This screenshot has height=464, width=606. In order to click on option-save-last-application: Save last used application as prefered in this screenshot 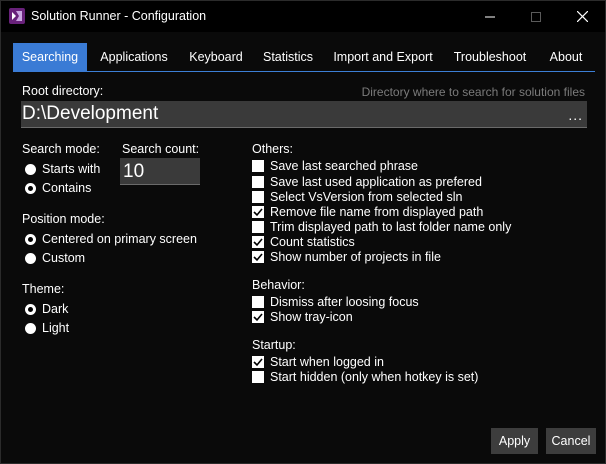, I will do `click(367, 182)`.